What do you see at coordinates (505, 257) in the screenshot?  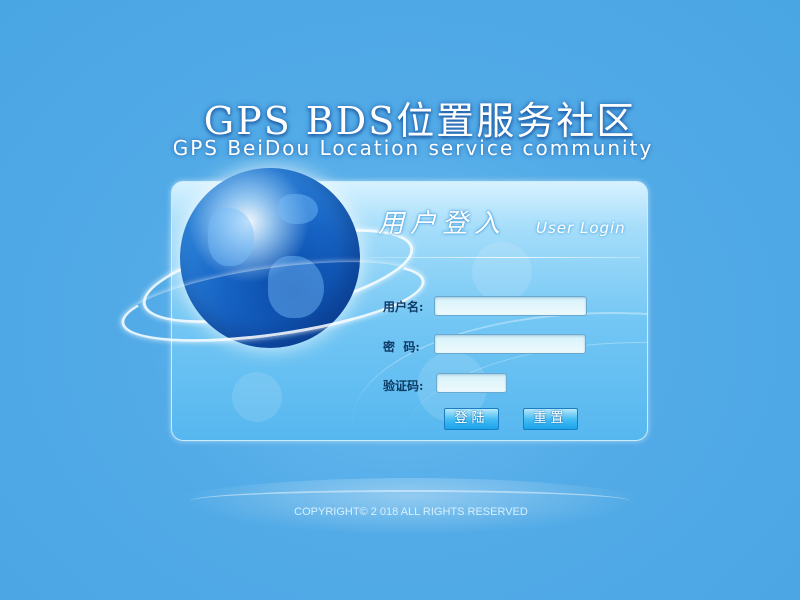 I see `divider` at bounding box center [505, 257].